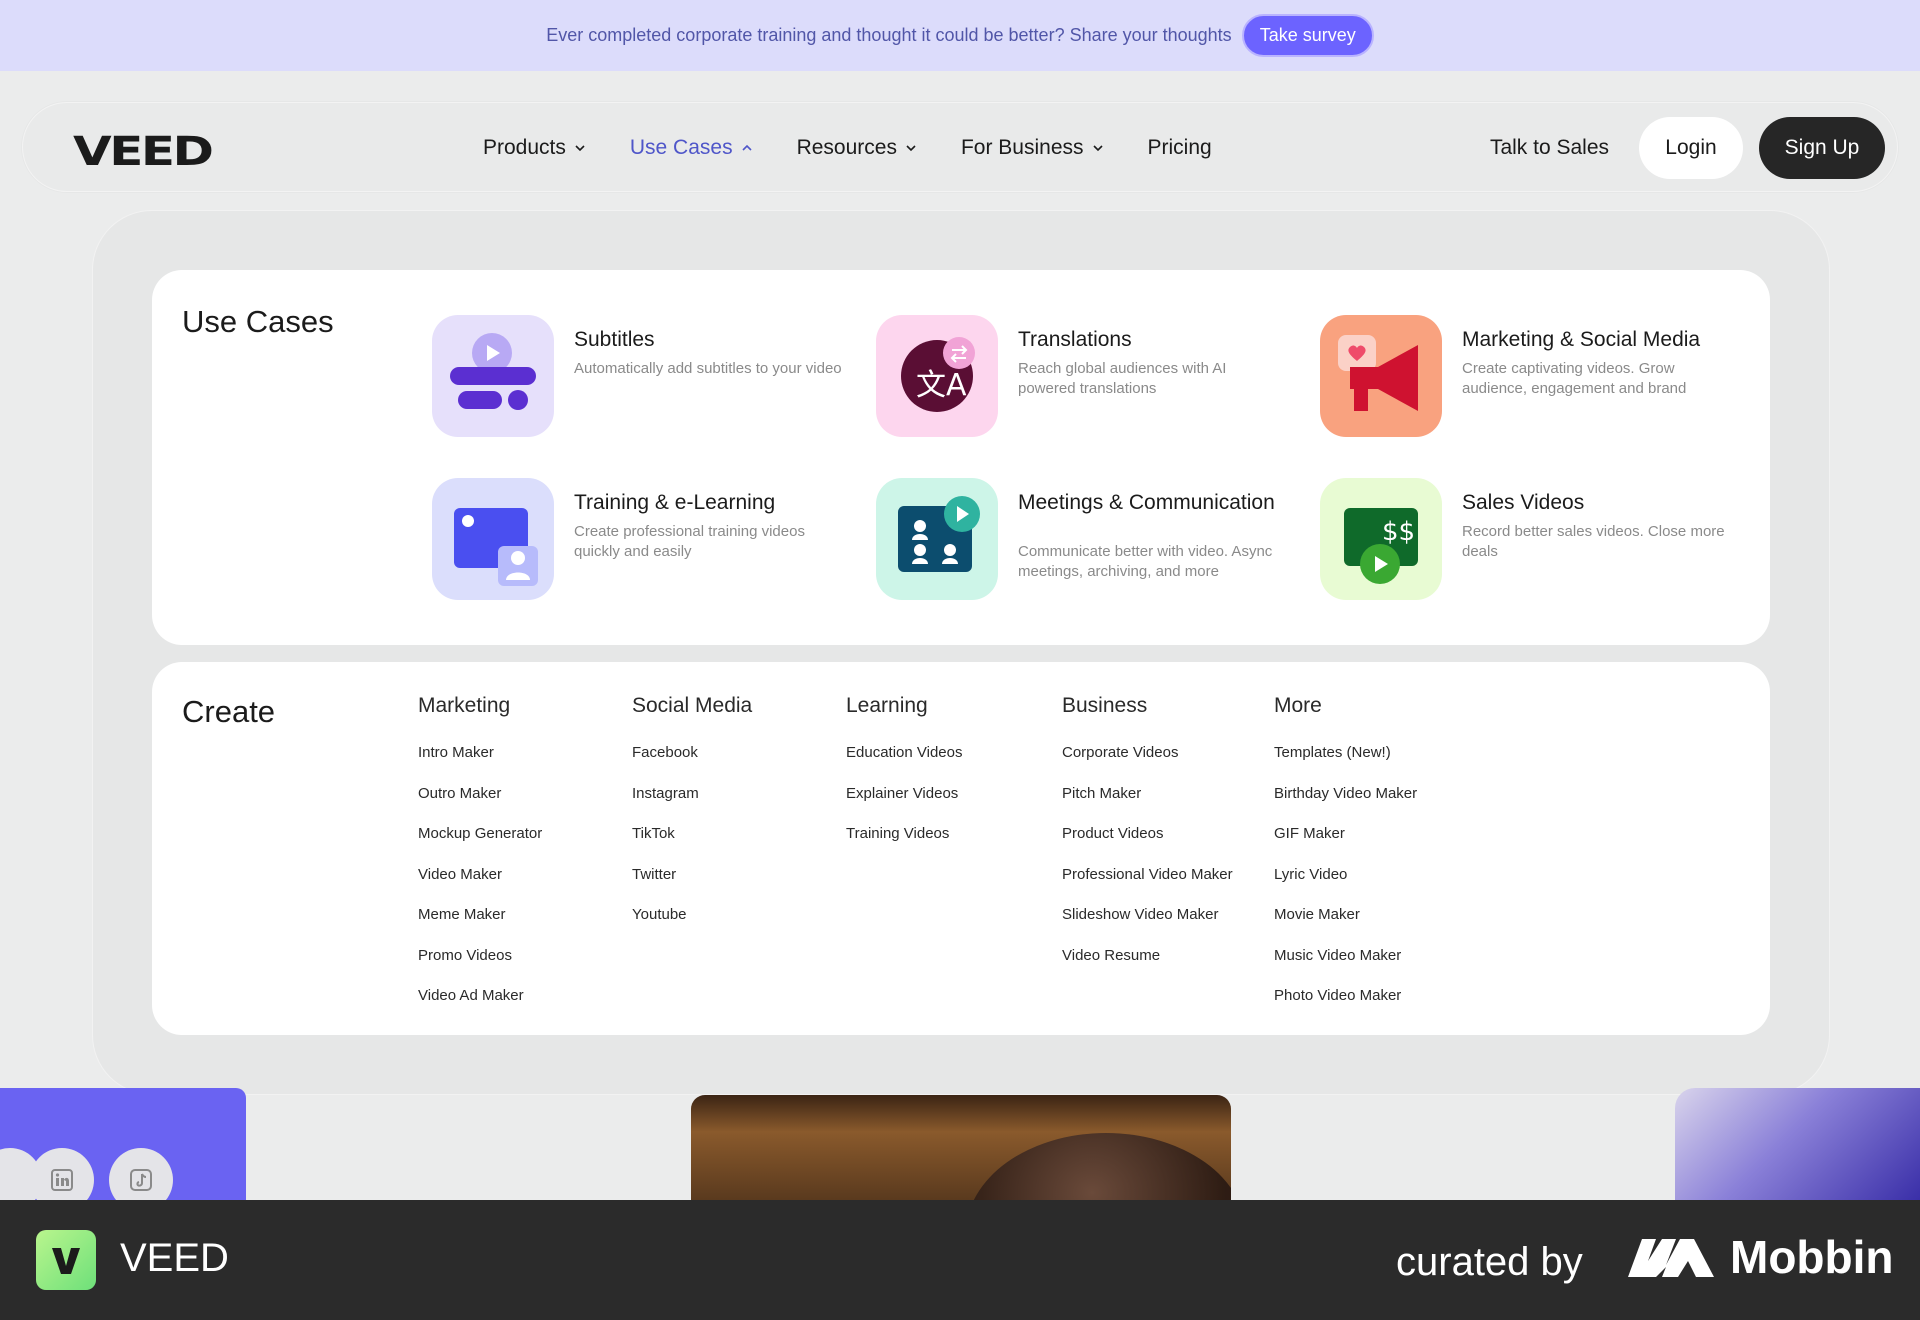  What do you see at coordinates (681, 147) in the screenshot?
I see `nav-item-label: Use Cases` at bounding box center [681, 147].